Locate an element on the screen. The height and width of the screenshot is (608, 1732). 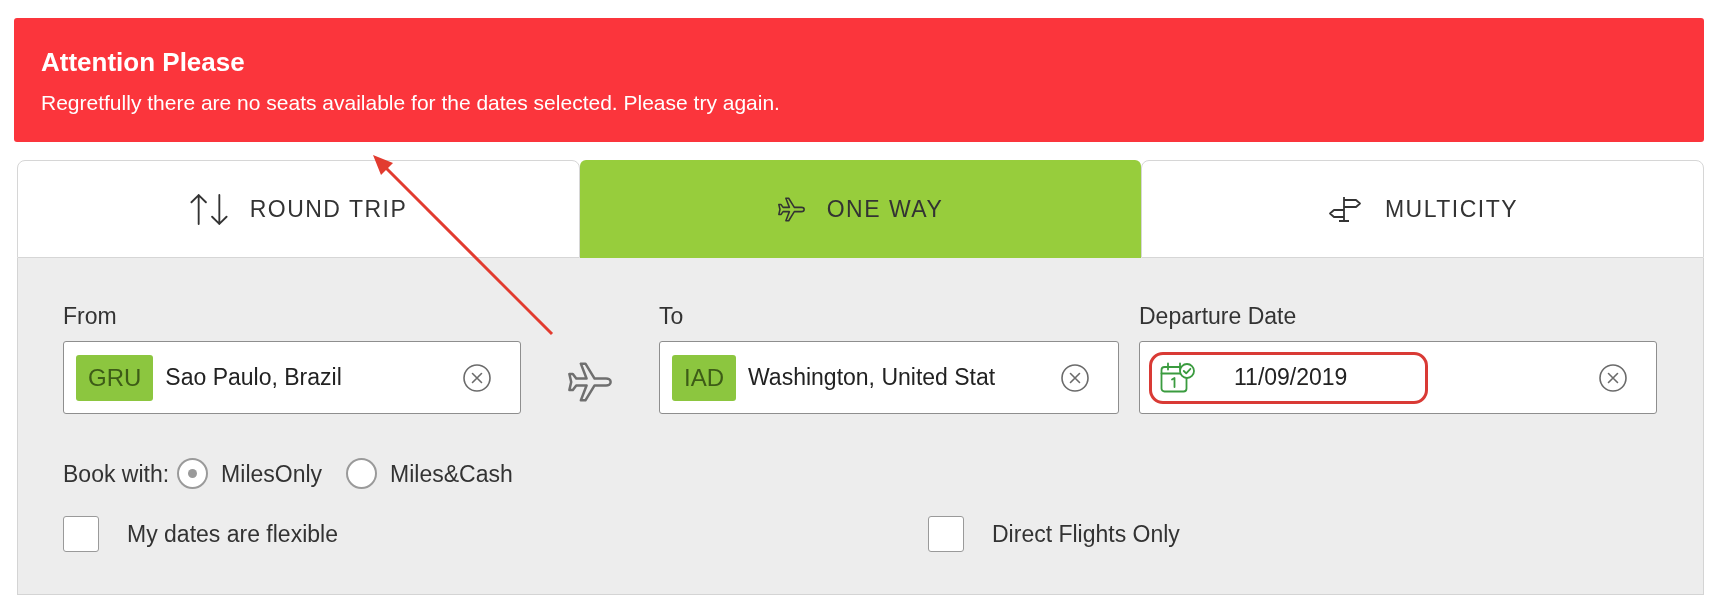
book-with-label: Book with: is located at coordinates (116, 473).